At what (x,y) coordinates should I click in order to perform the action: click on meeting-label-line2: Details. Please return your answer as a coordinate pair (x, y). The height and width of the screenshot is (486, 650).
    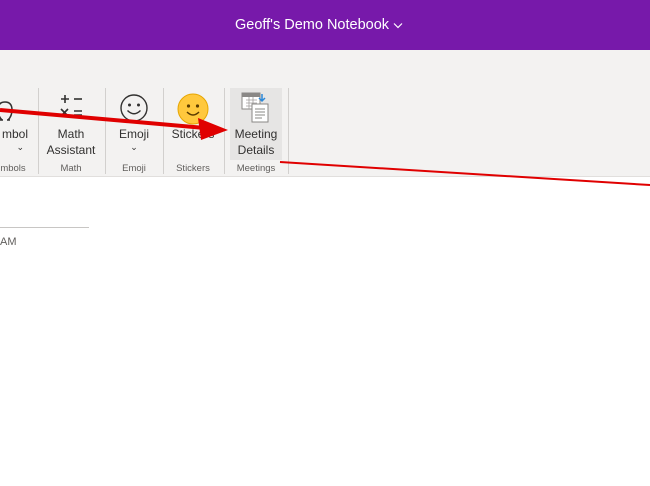
    Looking at the image, I should click on (256, 150).